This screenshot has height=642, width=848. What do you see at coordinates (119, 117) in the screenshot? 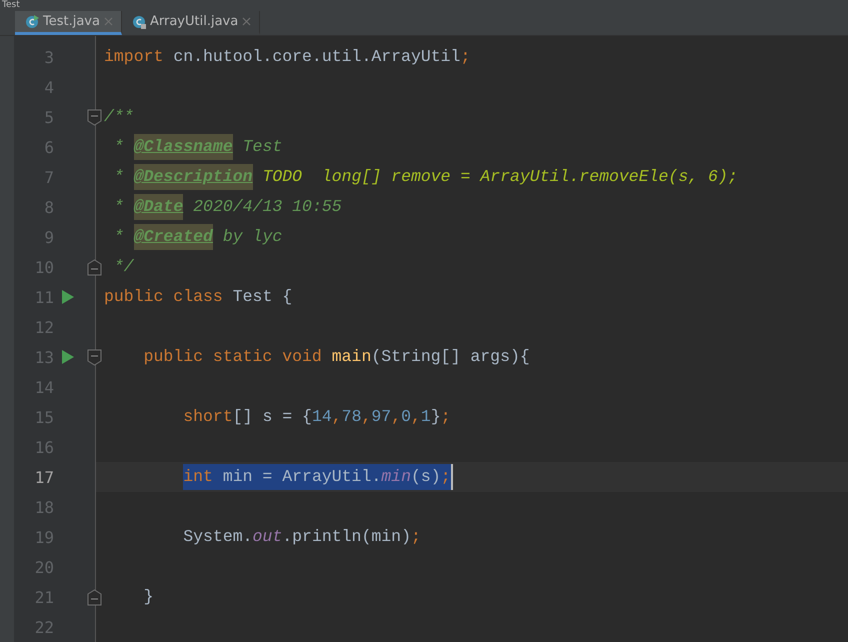
I see `code-token: /**` at bounding box center [119, 117].